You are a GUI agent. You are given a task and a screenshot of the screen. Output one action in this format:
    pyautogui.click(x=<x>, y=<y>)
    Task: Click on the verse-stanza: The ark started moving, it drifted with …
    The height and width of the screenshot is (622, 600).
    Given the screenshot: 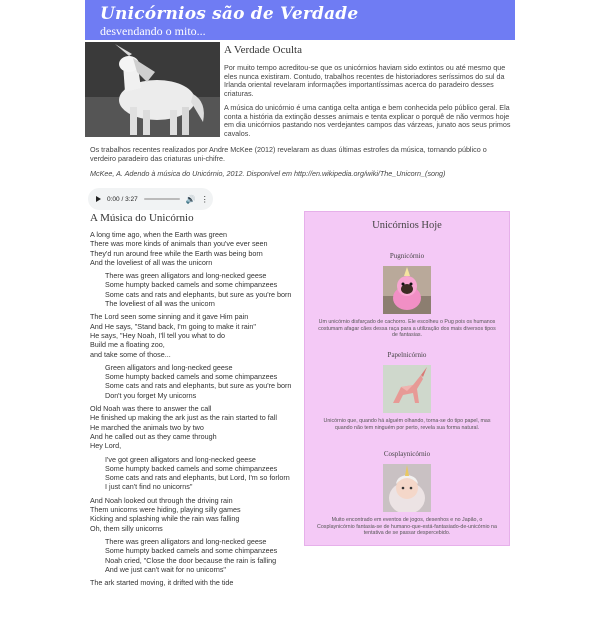 What is the action you would take?
    pyautogui.click(x=195, y=582)
    